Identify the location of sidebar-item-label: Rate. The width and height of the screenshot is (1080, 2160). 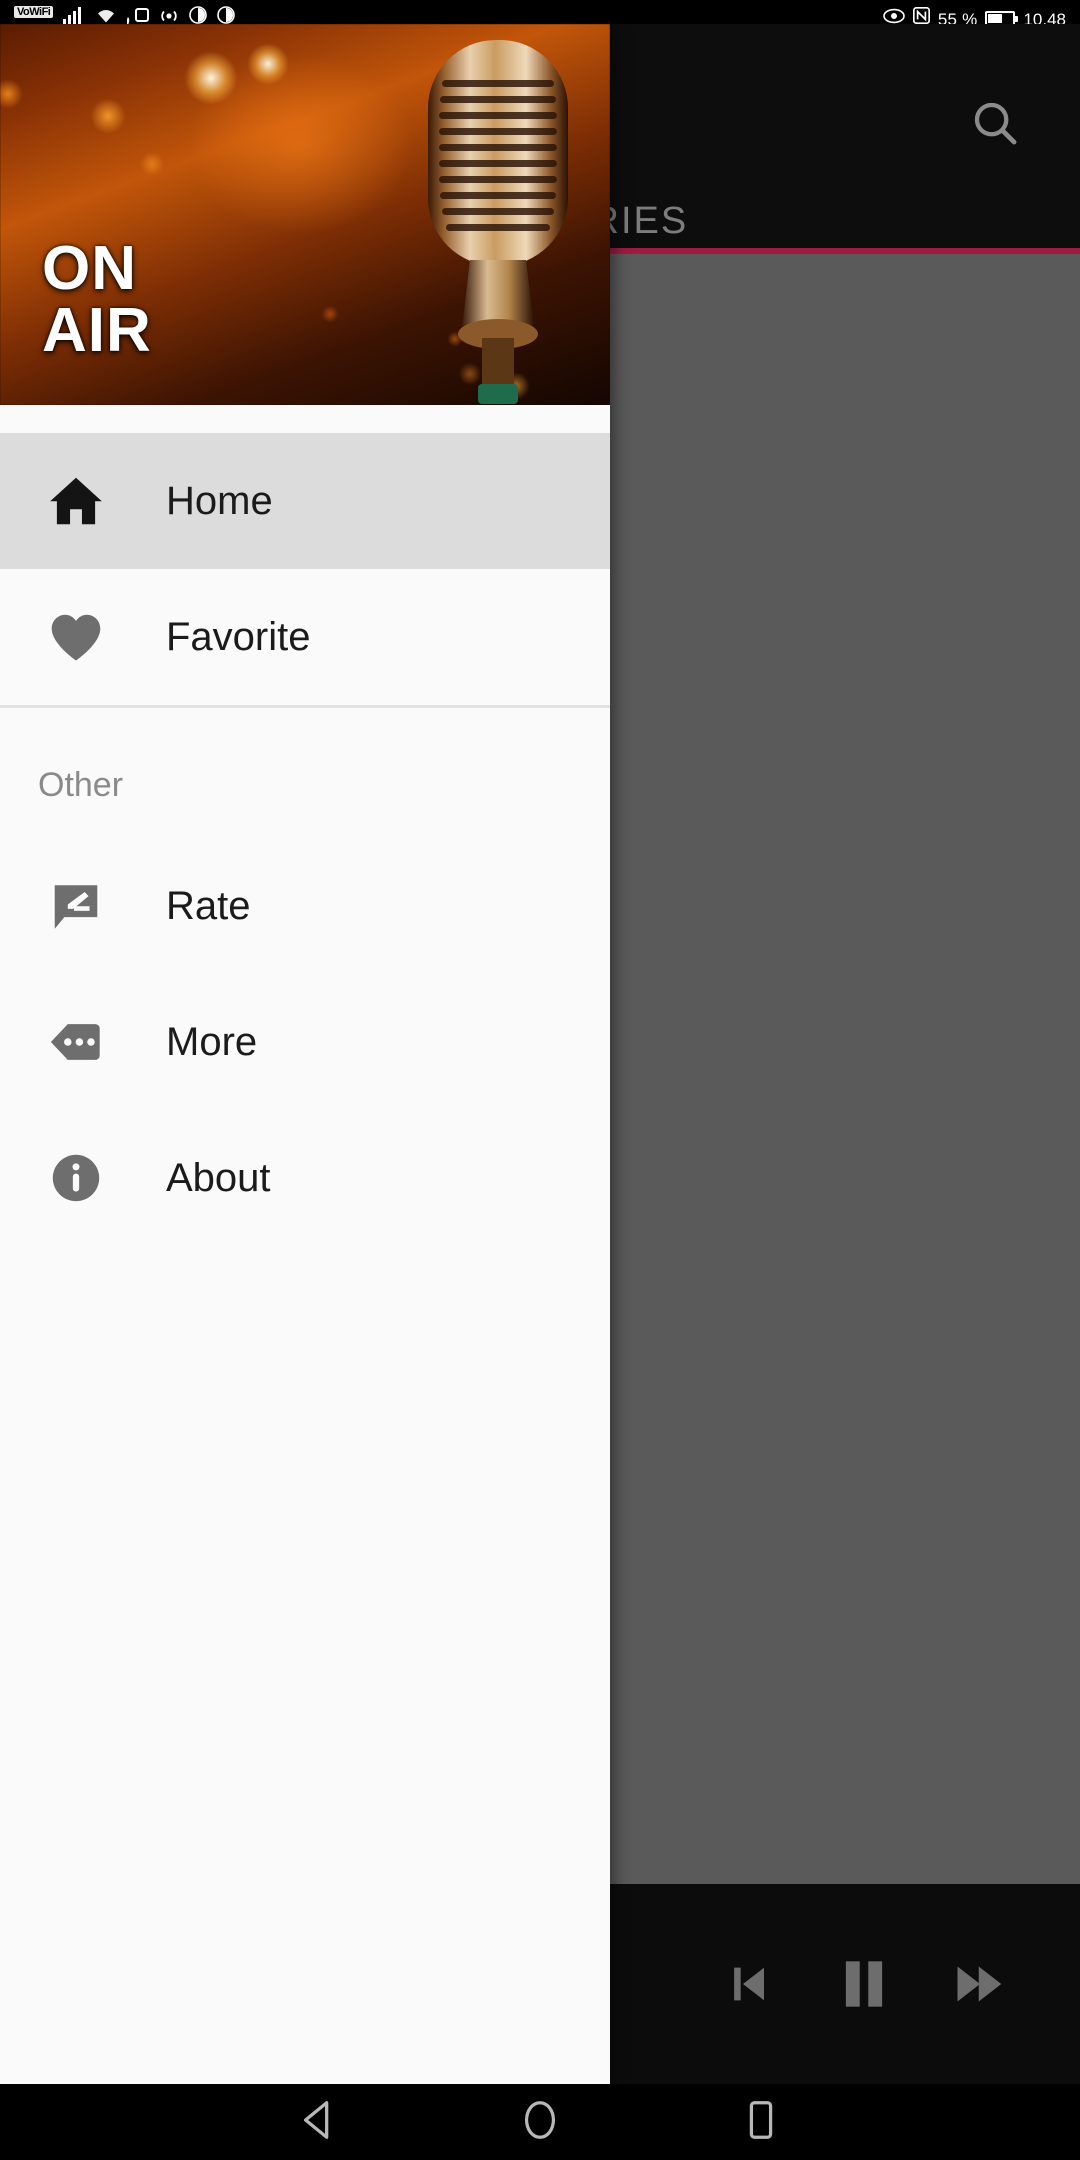
(208, 905).